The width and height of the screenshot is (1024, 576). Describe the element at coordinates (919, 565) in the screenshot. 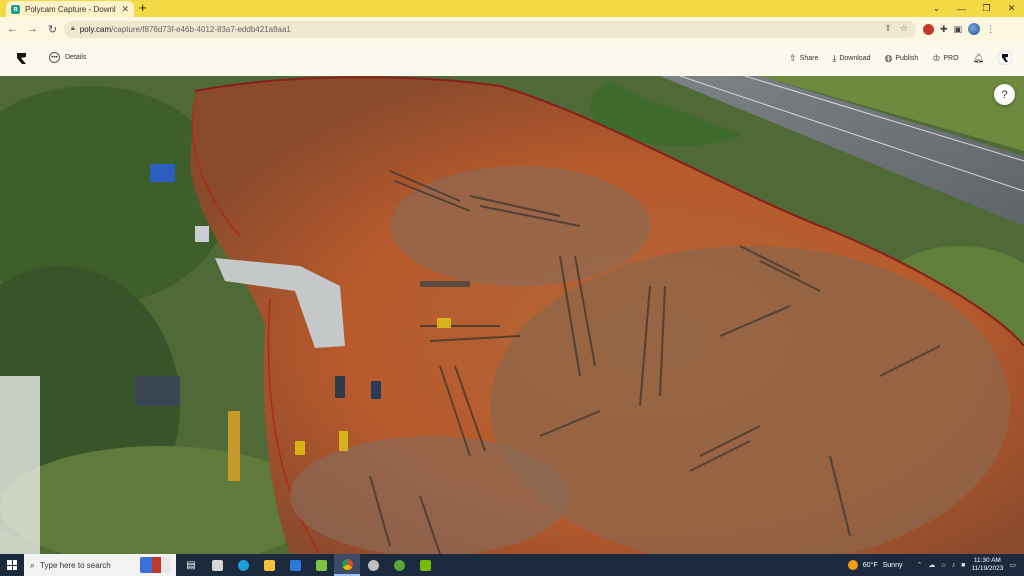

I see `show-hidden-icons-icon: ⌃` at that location.